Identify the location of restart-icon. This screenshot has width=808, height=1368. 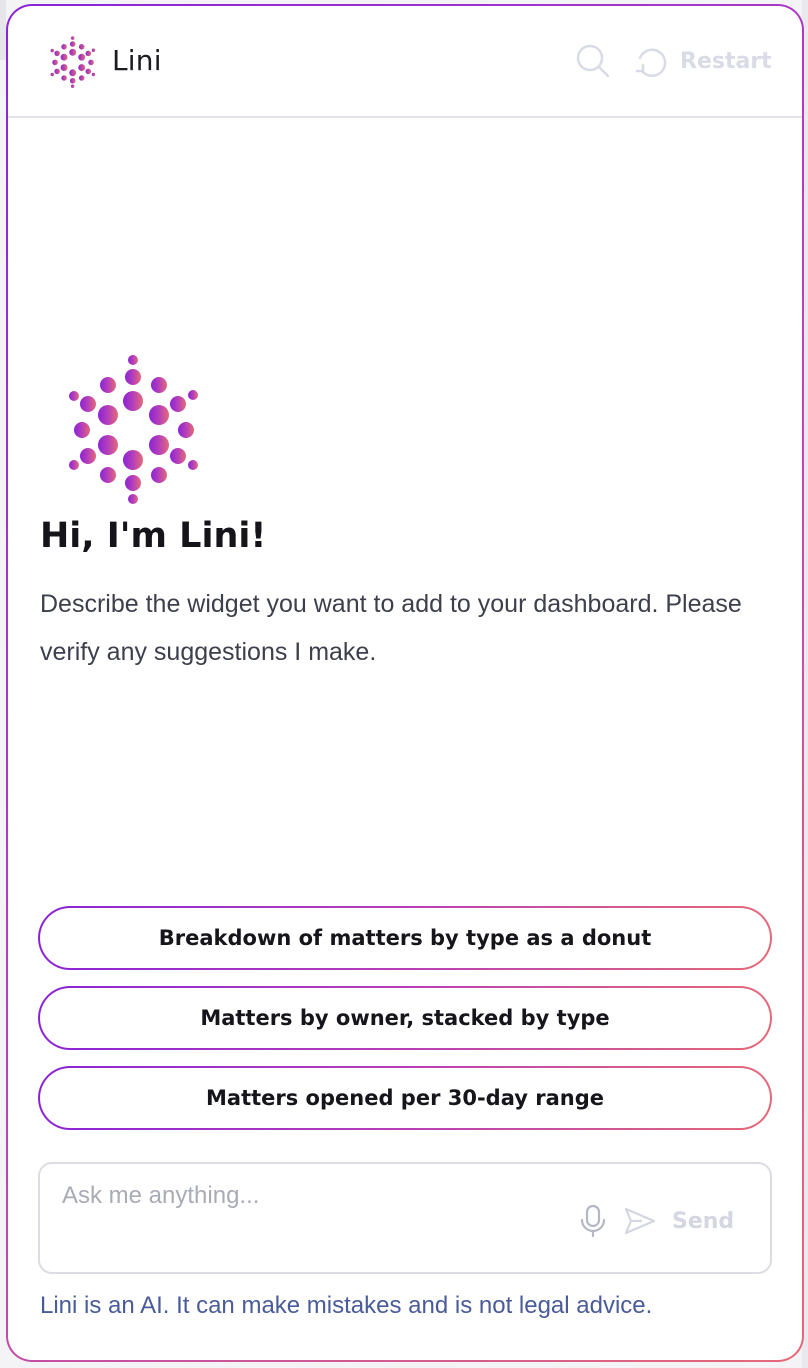
(651, 63).